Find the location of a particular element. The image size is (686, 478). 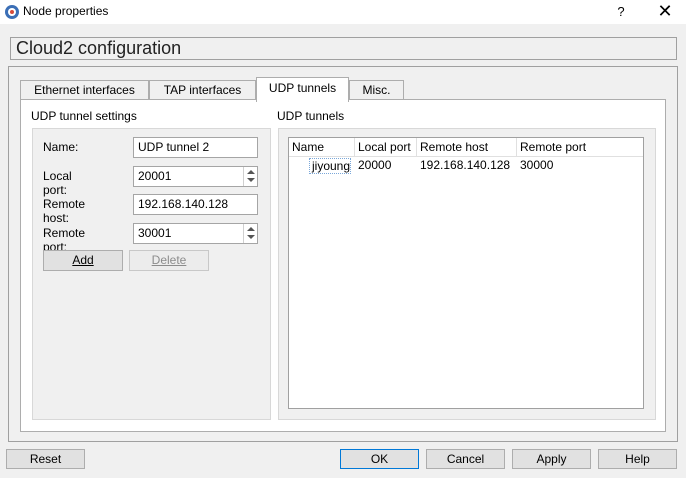

apply-button: Apply is located at coordinates (551, 459).